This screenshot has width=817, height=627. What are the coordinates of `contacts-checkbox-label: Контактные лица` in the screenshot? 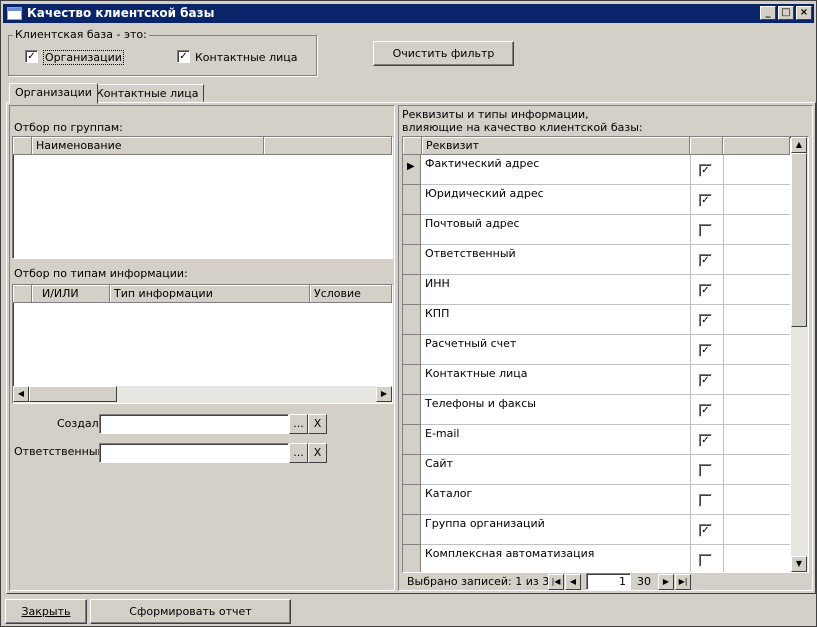 It's located at (246, 57).